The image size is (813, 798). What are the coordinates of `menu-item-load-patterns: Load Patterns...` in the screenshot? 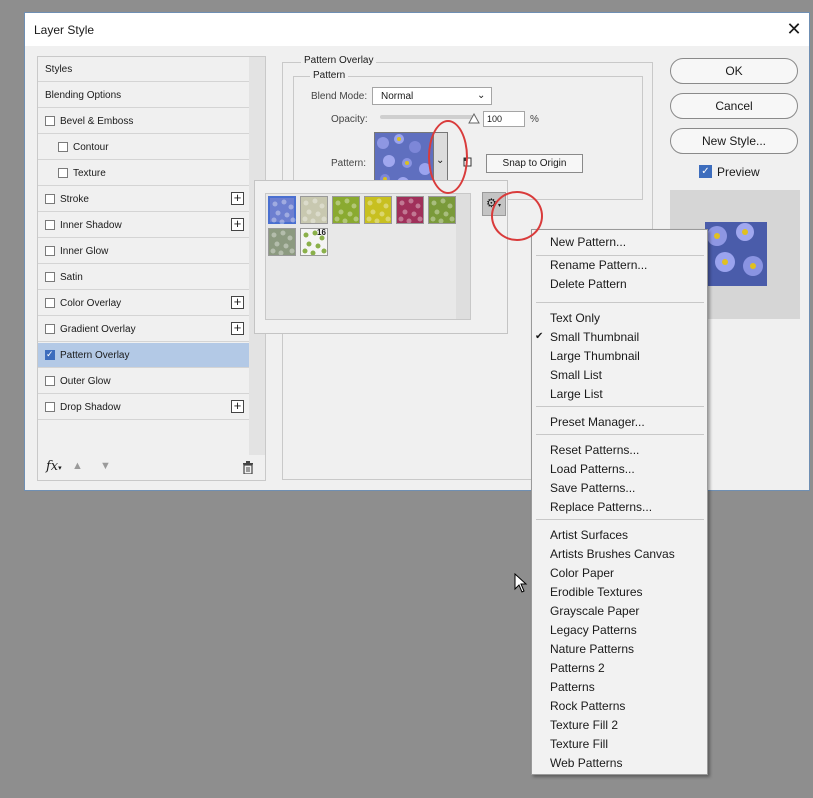 It's located at (592, 469).